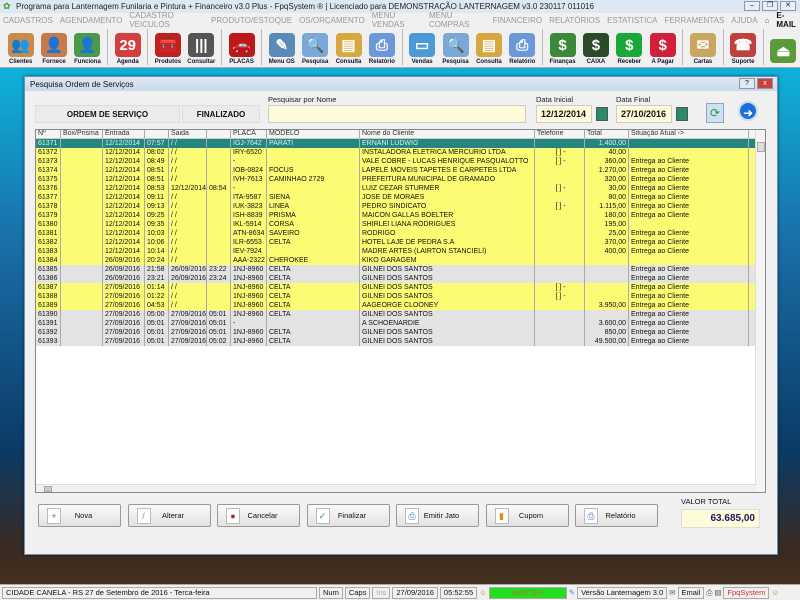 The width and height of the screenshot is (800, 600). What do you see at coordinates (632, 20) in the screenshot?
I see `menu-item-estatistica: ESTATISTICA` at bounding box center [632, 20].